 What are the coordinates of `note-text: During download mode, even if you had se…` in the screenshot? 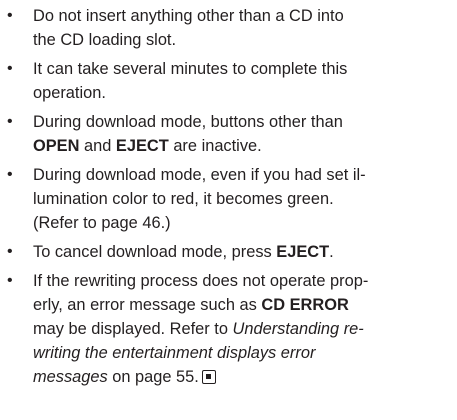 It's located at (199, 174).